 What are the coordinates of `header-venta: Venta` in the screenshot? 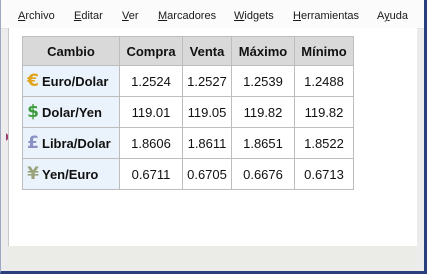 It's located at (207, 51).